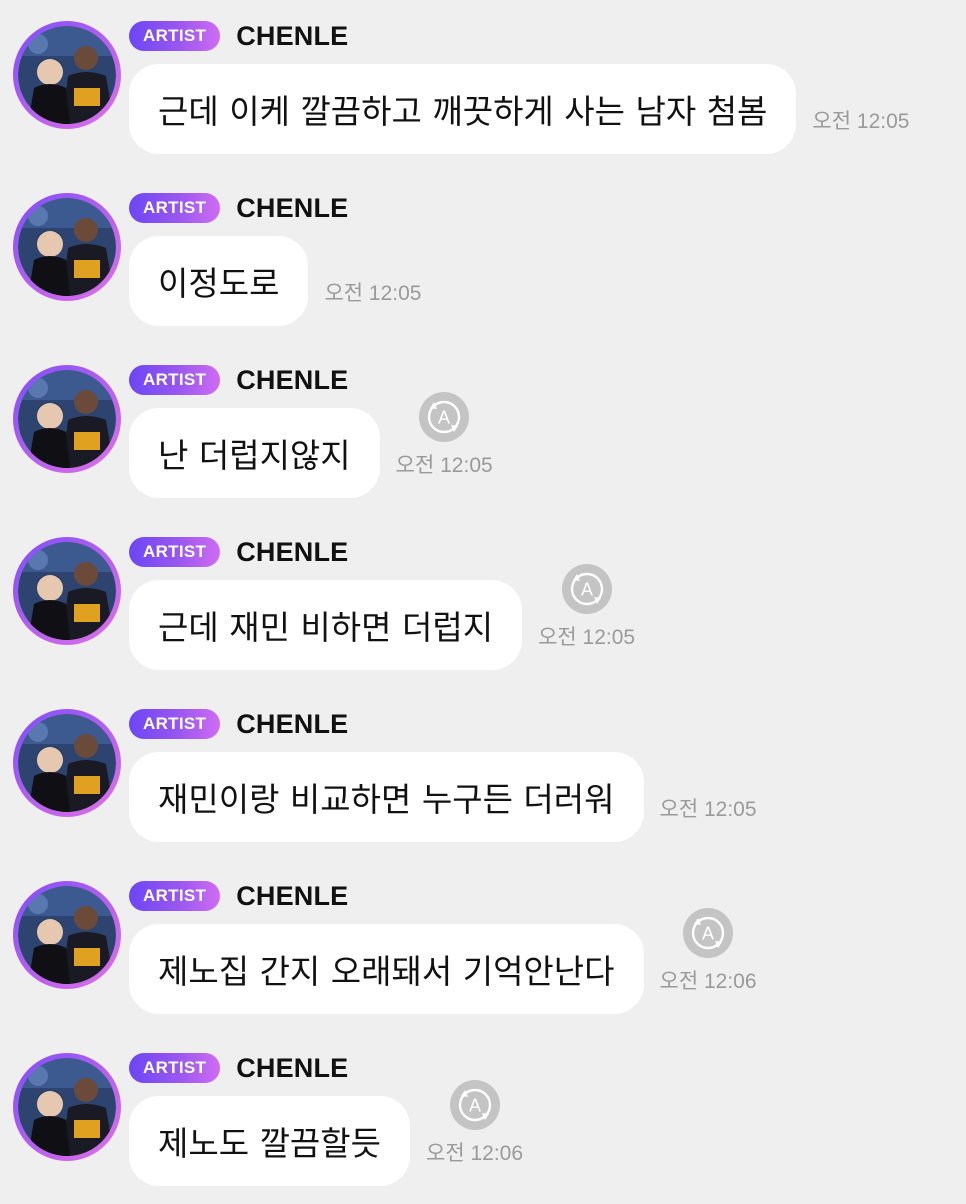  I want to click on chat-message: ARTIST CHENLE 근데 재민 비하면 더럽지 A 오전 12:05, so click(483, 602).